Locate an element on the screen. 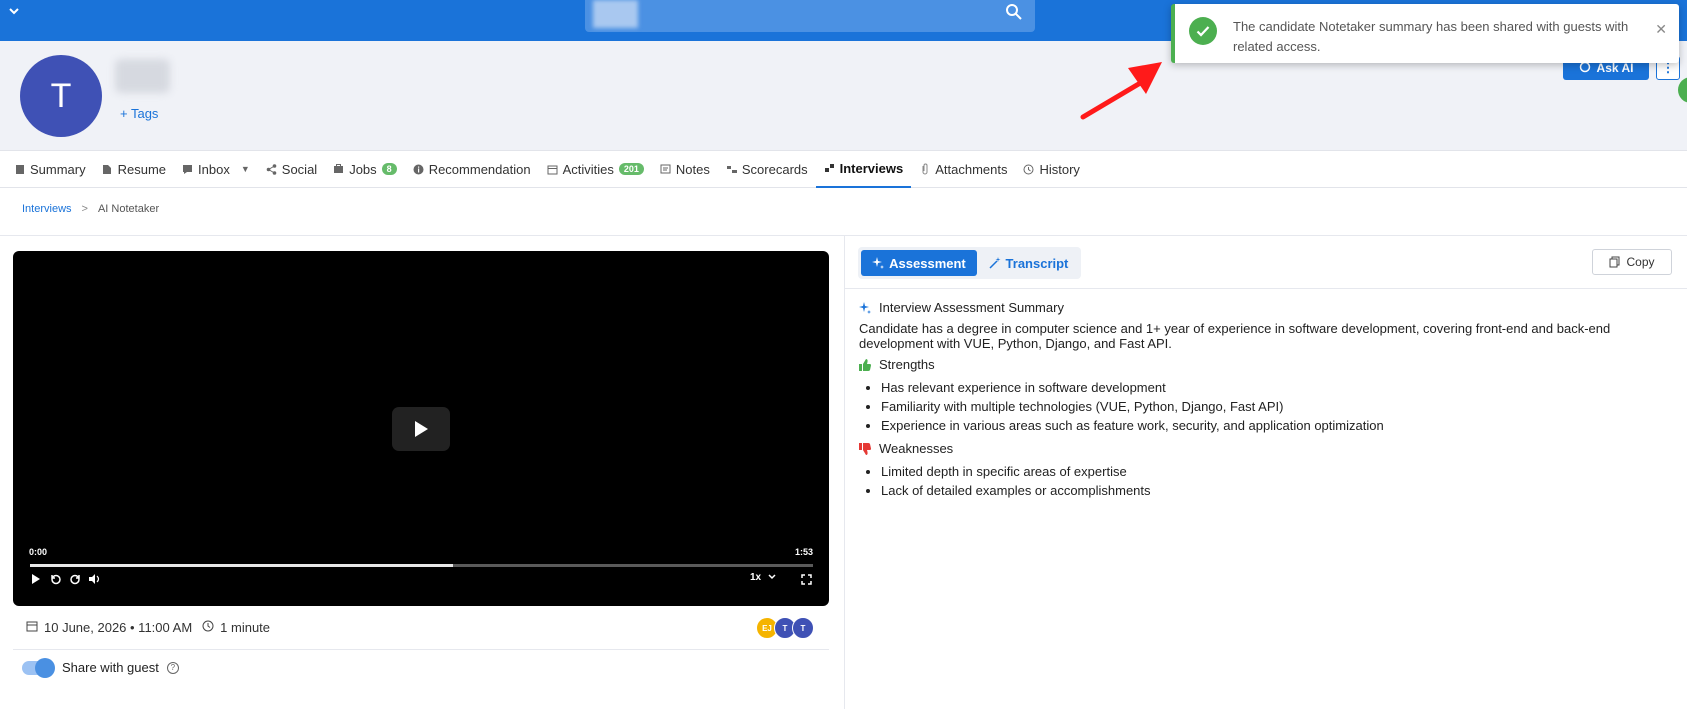 This screenshot has height=709, width=1687. check-circle-icon is located at coordinates (1203, 31).